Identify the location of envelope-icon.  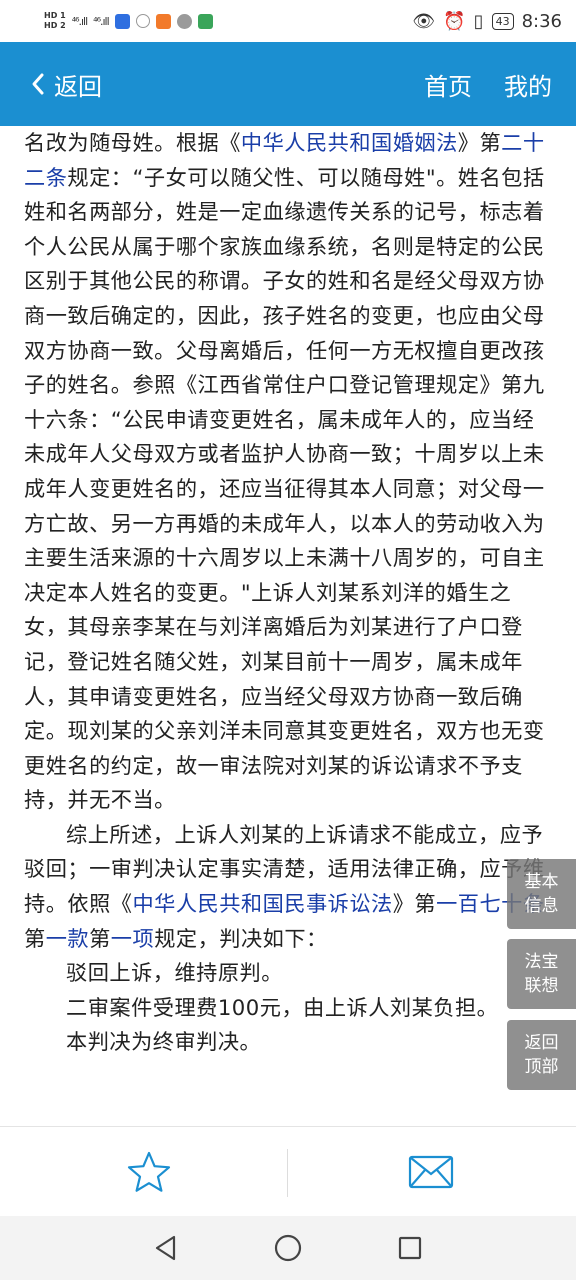
(431, 1172).